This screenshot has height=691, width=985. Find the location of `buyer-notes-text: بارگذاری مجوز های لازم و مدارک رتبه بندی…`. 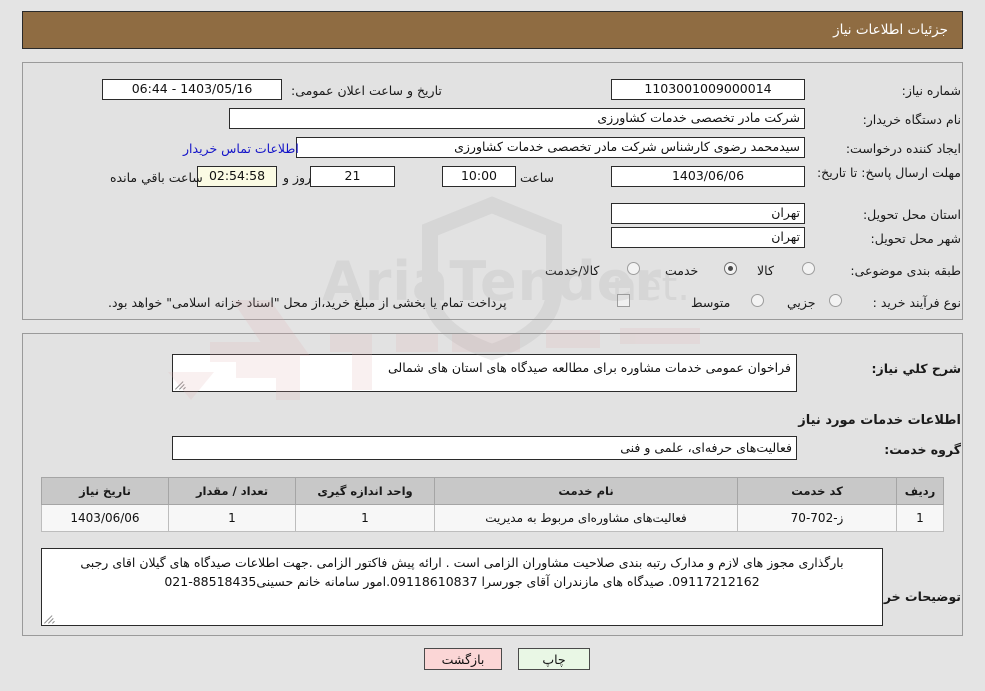

buyer-notes-text: بارگذاری مجوز های لازم و مدارک رتبه بندی… is located at coordinates (462, 572).